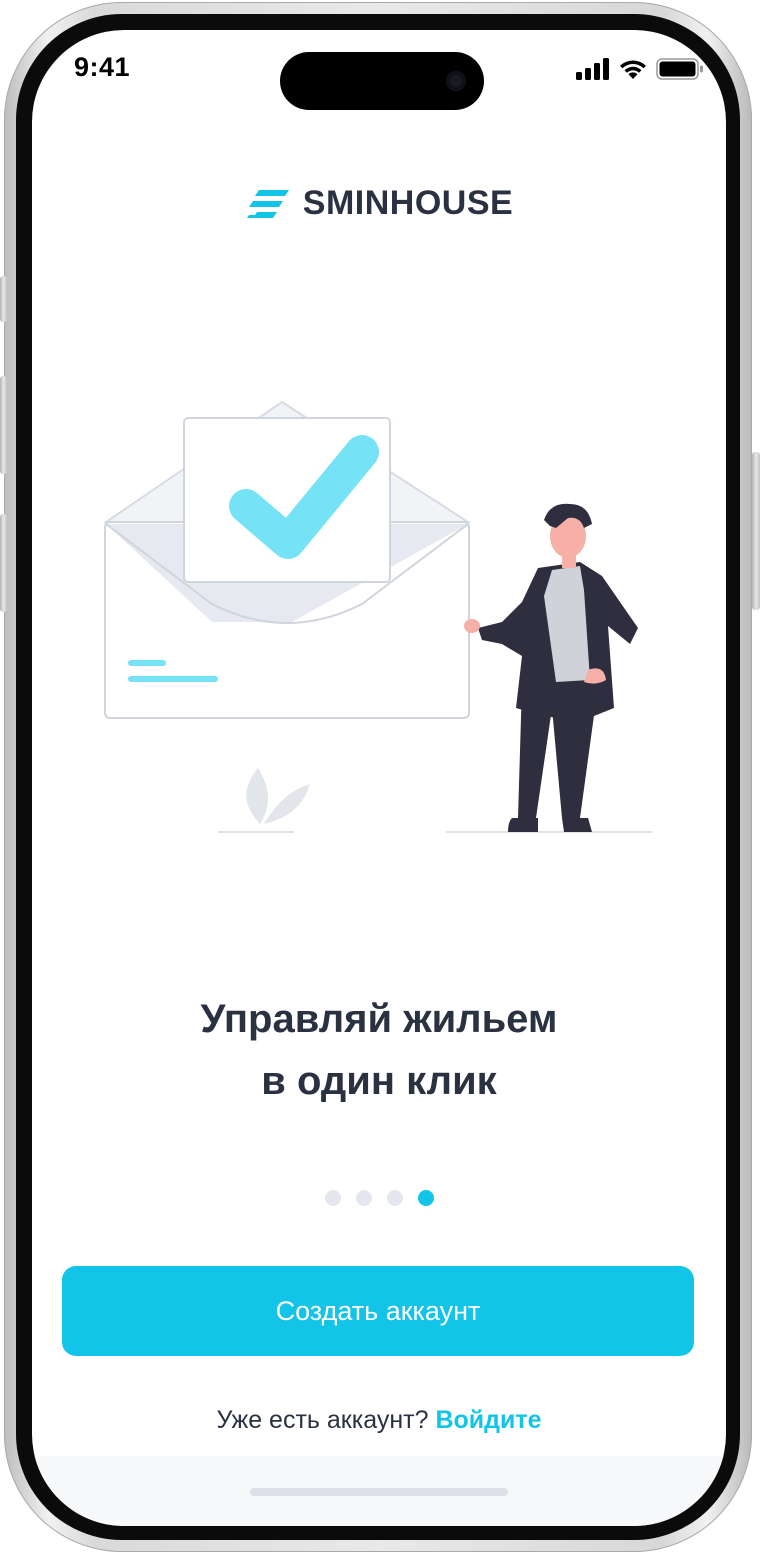 The width and height of the screenshot is (760, 1557). What do you see at coordinates (379, 1019) in the screenshot?
I see `headline-line-1: Управляй жильем` at bounding box center [379, 1019].